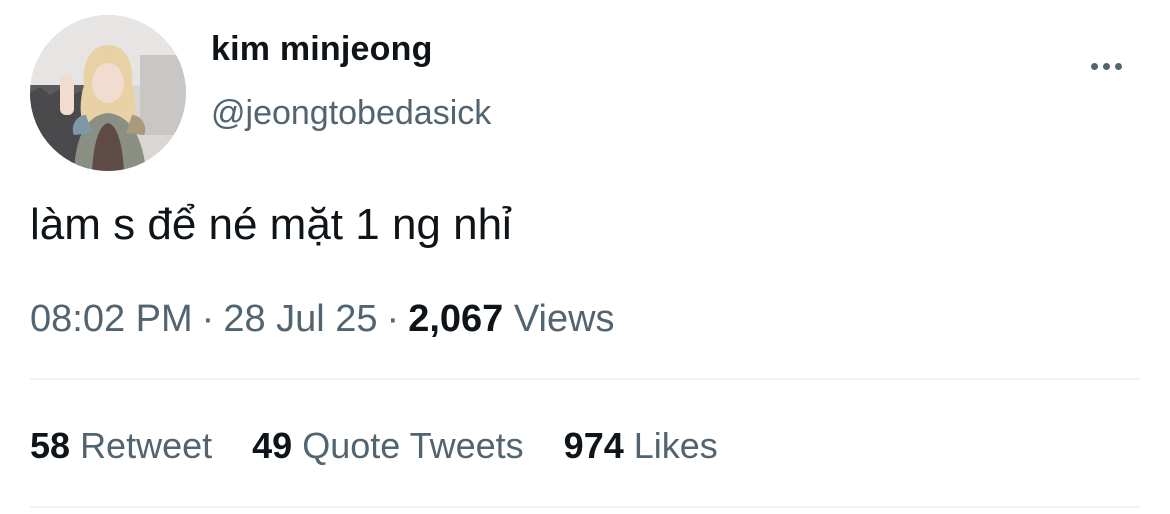 This screenshot has height=514, width=1170. Describe the element at coordinates (564, 319) in the screenshot. I see `views-label: Views` at that location.